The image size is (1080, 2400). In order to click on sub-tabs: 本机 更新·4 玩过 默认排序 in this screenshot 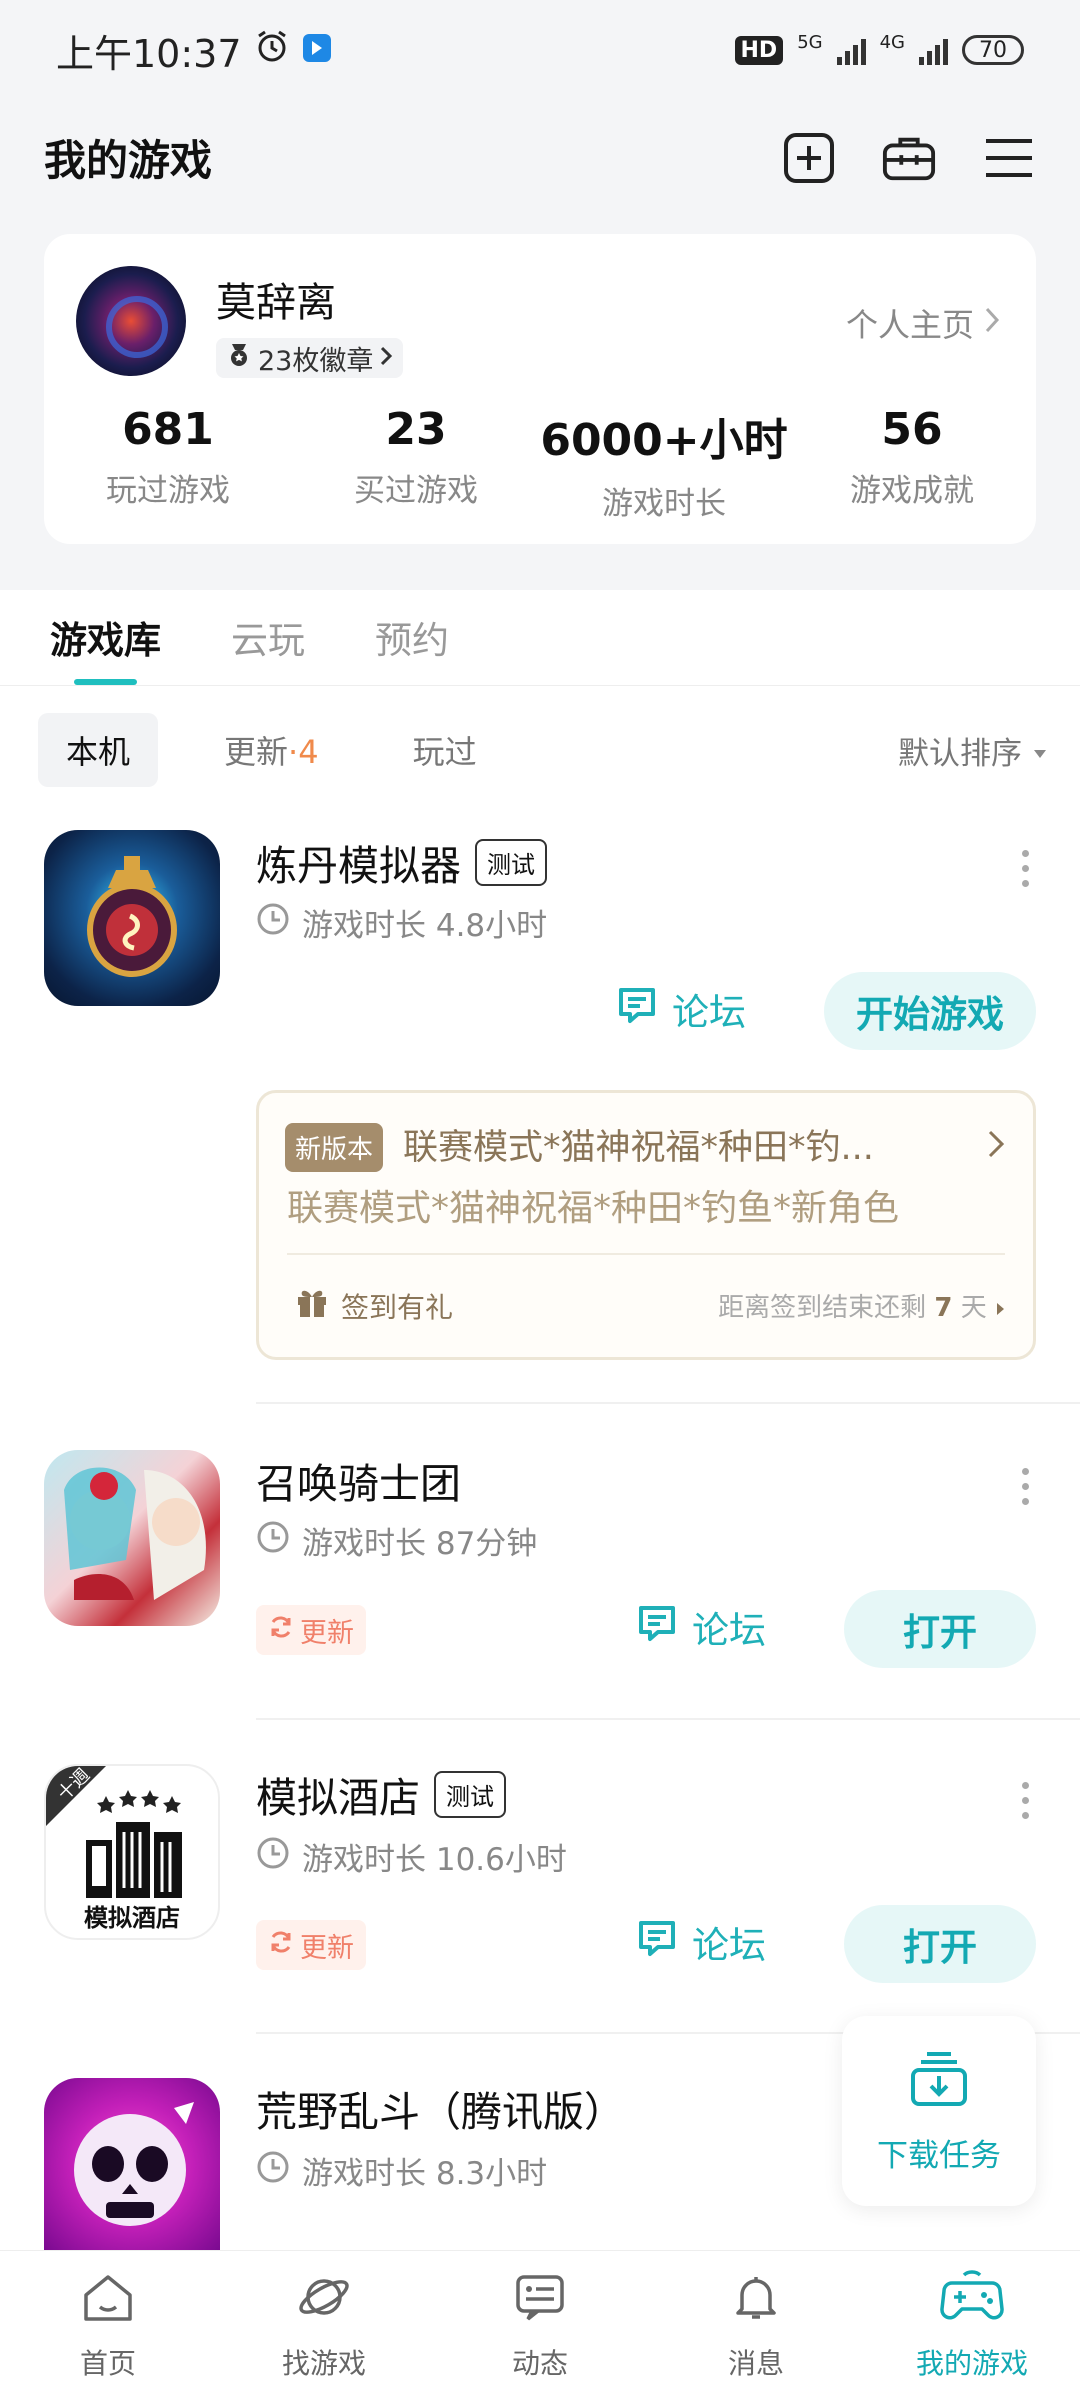, I will do `click(543, 750)`.